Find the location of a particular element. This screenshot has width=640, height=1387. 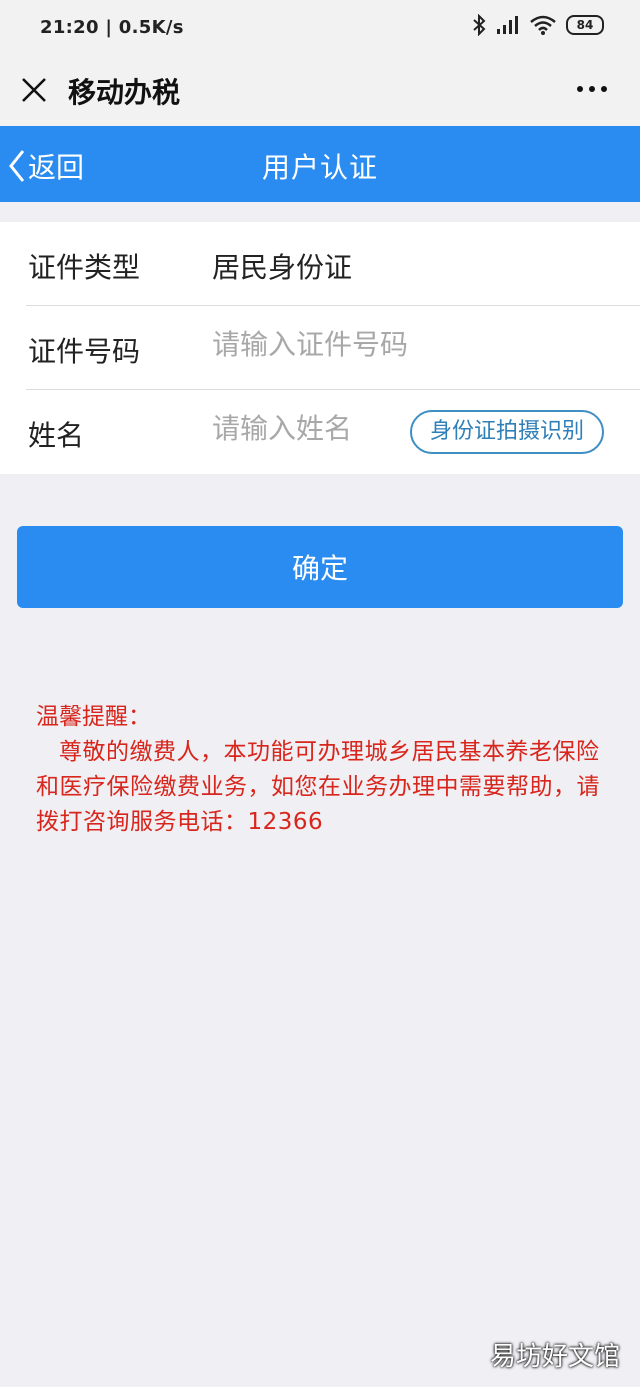

more-icon is located at coordinates (592, 89).